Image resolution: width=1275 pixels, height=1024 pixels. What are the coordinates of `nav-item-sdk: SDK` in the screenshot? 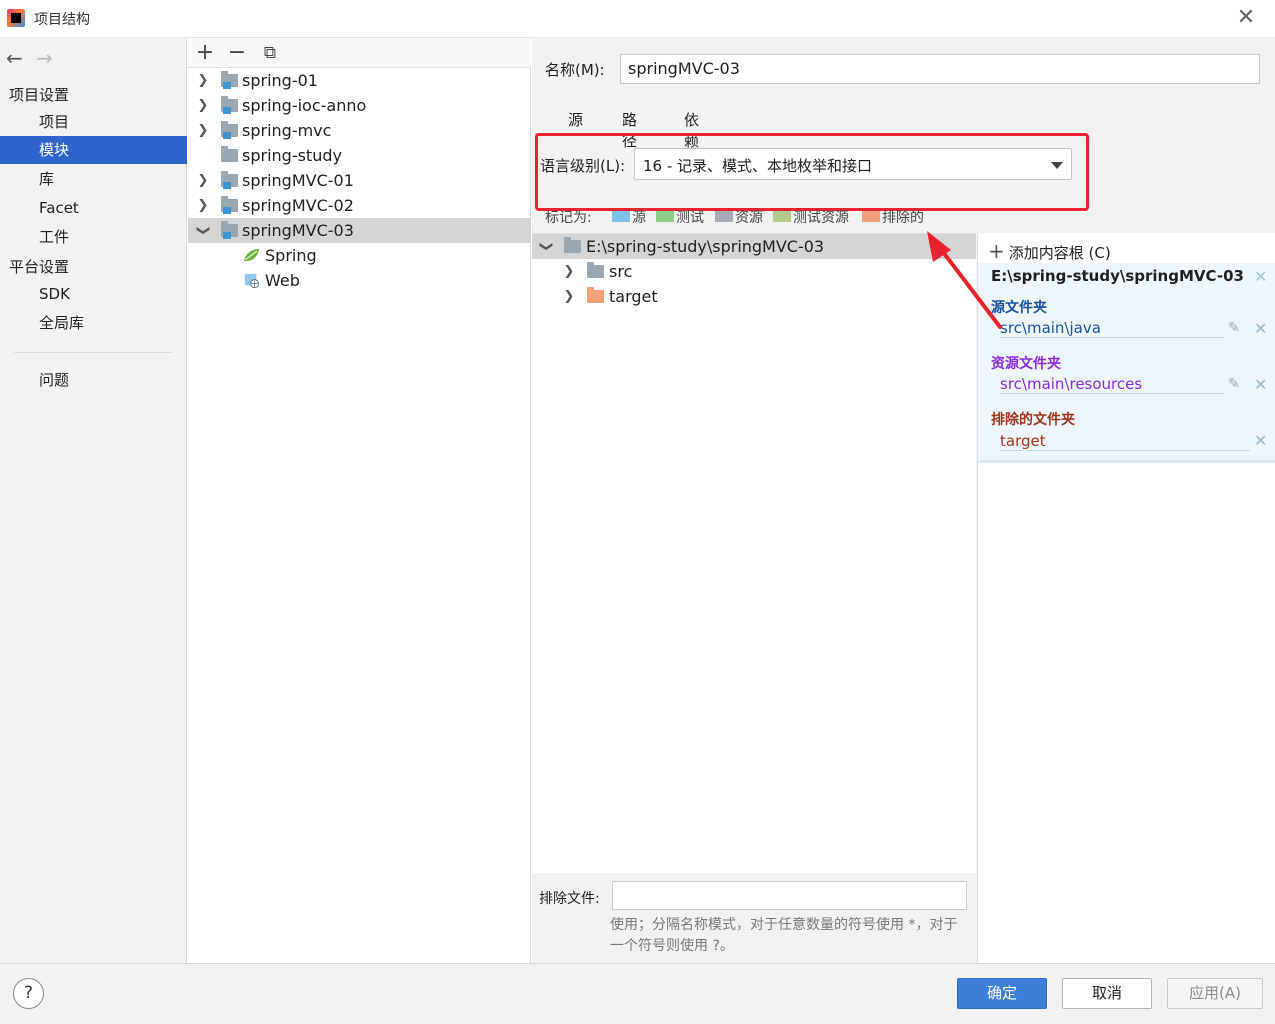 It's located at (93, 294).